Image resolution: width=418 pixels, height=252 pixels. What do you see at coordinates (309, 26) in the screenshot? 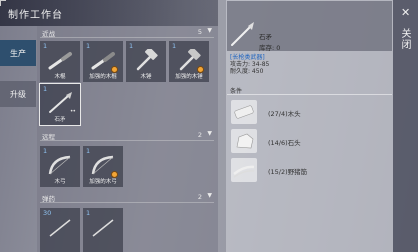
I see `selected-item-card: 石矛 库存: 0` at bounding box center [309, 26].